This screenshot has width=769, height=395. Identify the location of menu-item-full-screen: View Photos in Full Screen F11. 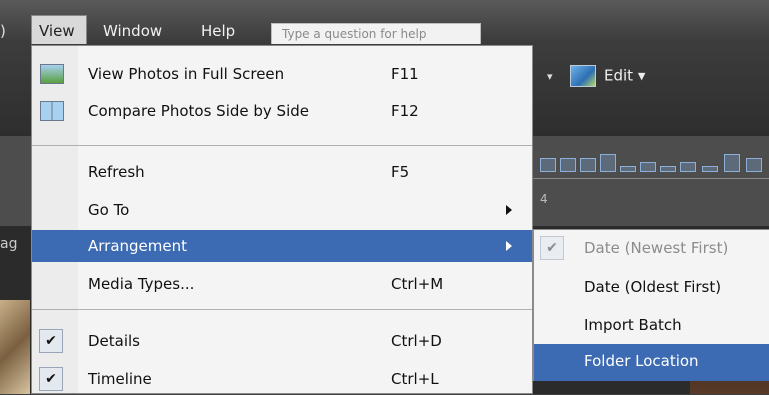
(282, 74).